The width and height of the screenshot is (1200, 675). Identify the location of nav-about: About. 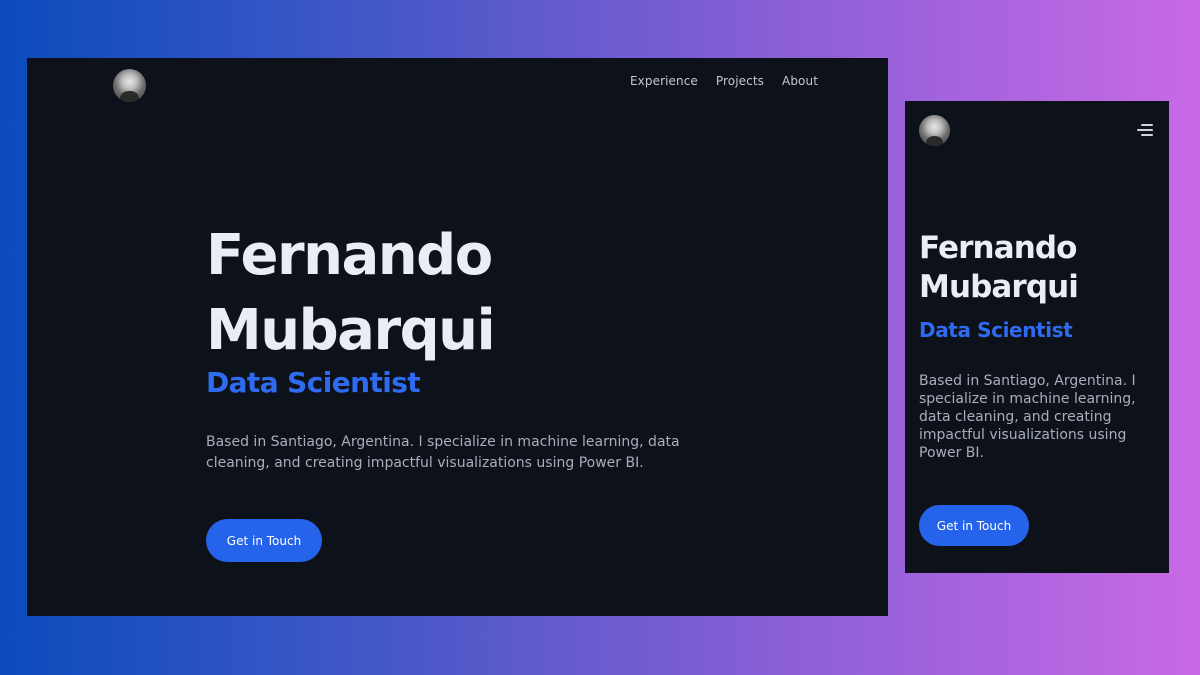
(800, 81).